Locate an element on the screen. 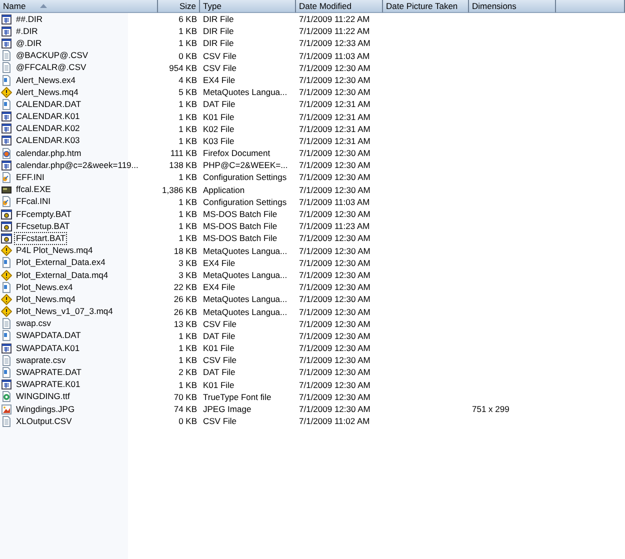 The height and width of the screenshot is (559, 625). file-name: @BACKUP@.CSV is located at coordinates (52, 55).